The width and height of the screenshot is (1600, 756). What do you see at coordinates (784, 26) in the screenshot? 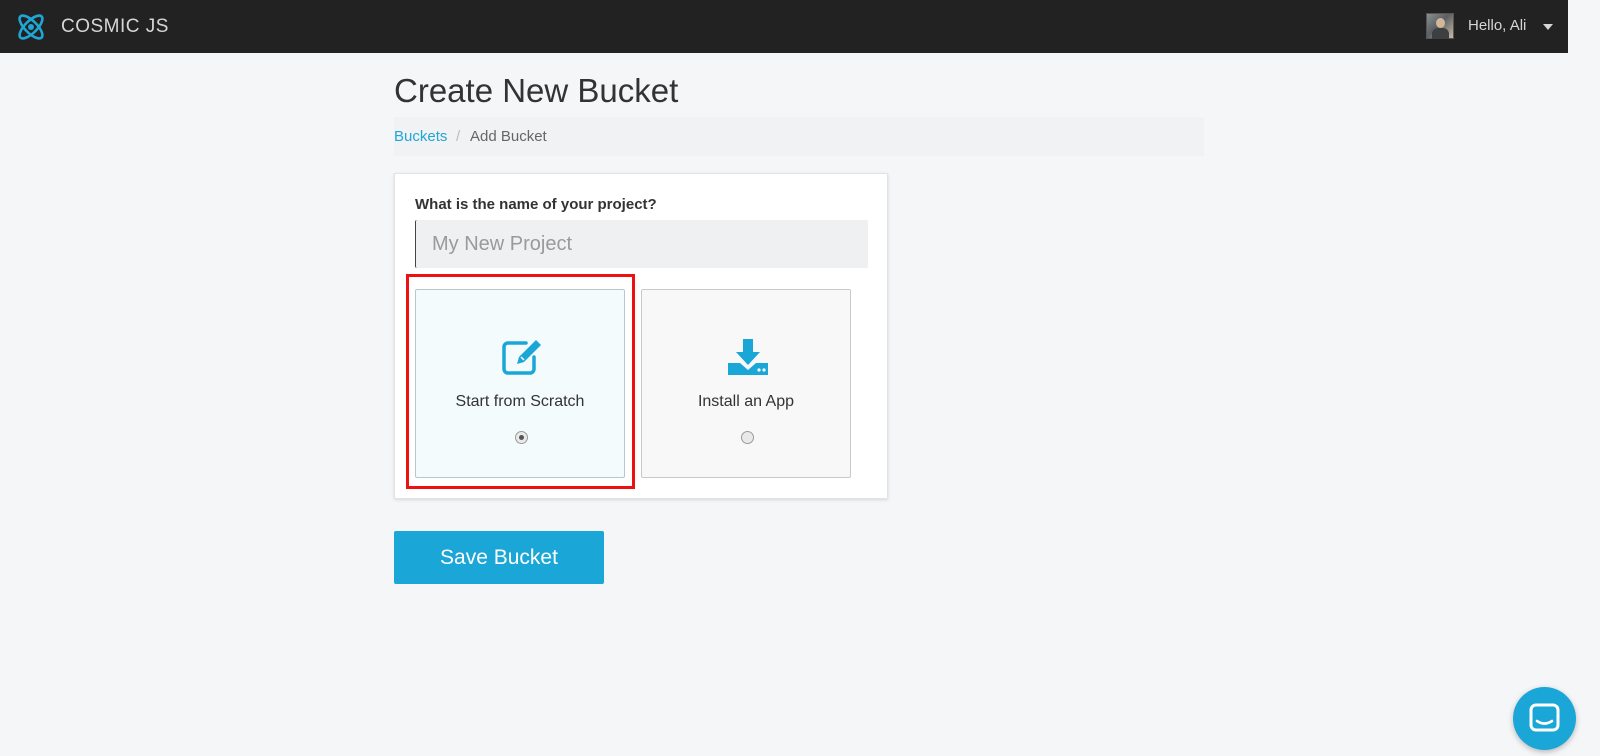
I see `top-navbar: COSMIC JS Hello, Ali` at bounding box center [784, 26].